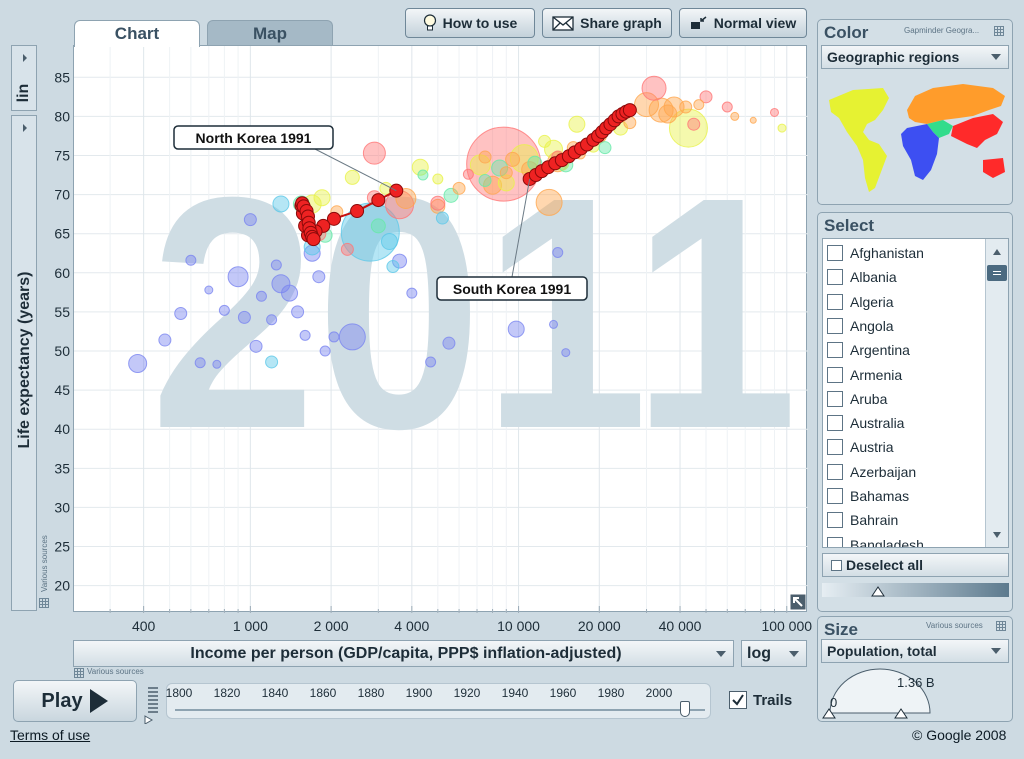 This screenshot has height=759, width=1024. Describe the element at coordinates (412, 626) in the screenshot. I see `x-tick-label: 4 000` at that location.